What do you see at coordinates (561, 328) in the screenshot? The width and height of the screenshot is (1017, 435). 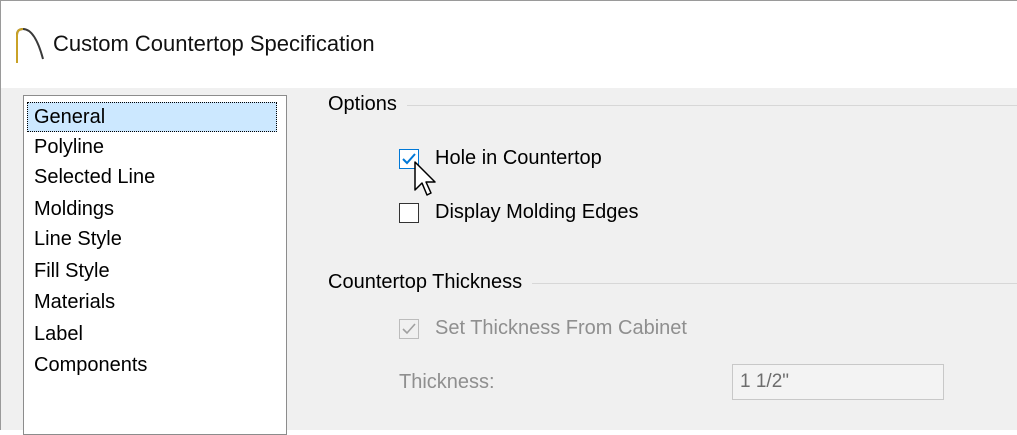 I see `set-thickness-from-cabinet-label: Set Thickness From Cabinet` at bounding box center [561, 328].